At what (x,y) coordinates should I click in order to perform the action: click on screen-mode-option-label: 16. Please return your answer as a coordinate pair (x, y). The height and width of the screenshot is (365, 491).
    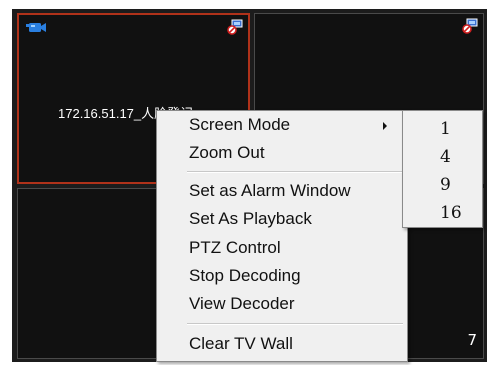
    Looking at the image, I should click on (451, 213).